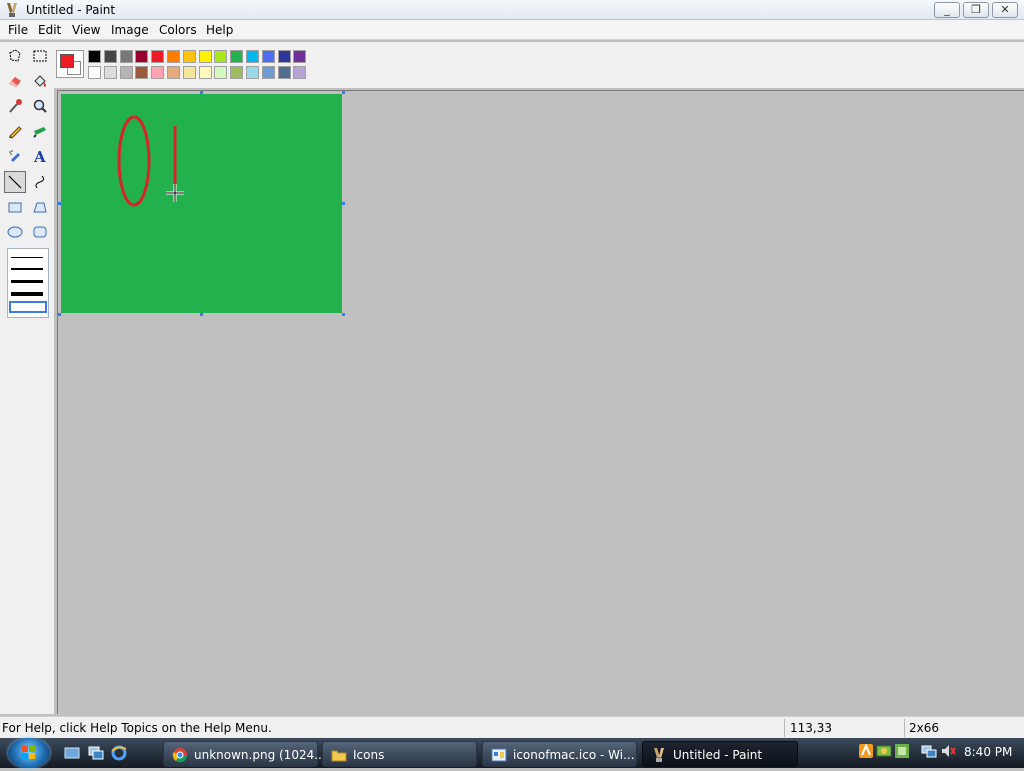 This screenshot has width=1024, height=771. I want to click on resize-handle-top-right, so click(343, 92).